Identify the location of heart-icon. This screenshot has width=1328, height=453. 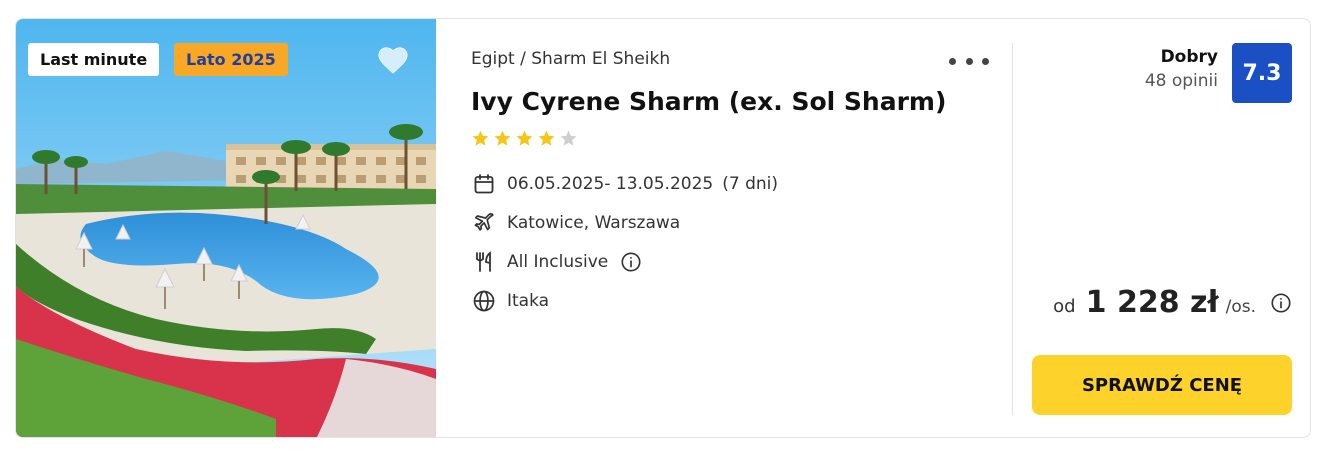
(393, 59).